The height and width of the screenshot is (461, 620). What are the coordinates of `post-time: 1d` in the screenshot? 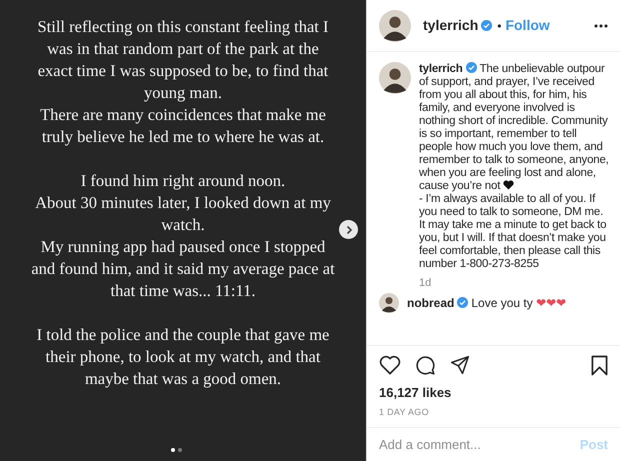 It's located at (425, 283).